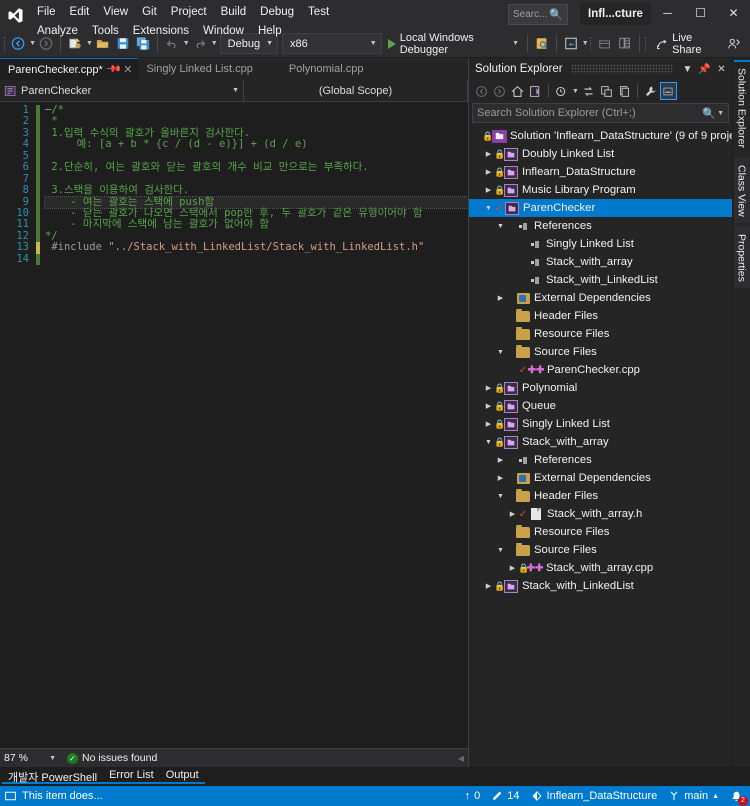  What do you see at coordinates (80, 12) in the screenshot?
I see `menu-edit: Edit` at bounding box center [80, 12].